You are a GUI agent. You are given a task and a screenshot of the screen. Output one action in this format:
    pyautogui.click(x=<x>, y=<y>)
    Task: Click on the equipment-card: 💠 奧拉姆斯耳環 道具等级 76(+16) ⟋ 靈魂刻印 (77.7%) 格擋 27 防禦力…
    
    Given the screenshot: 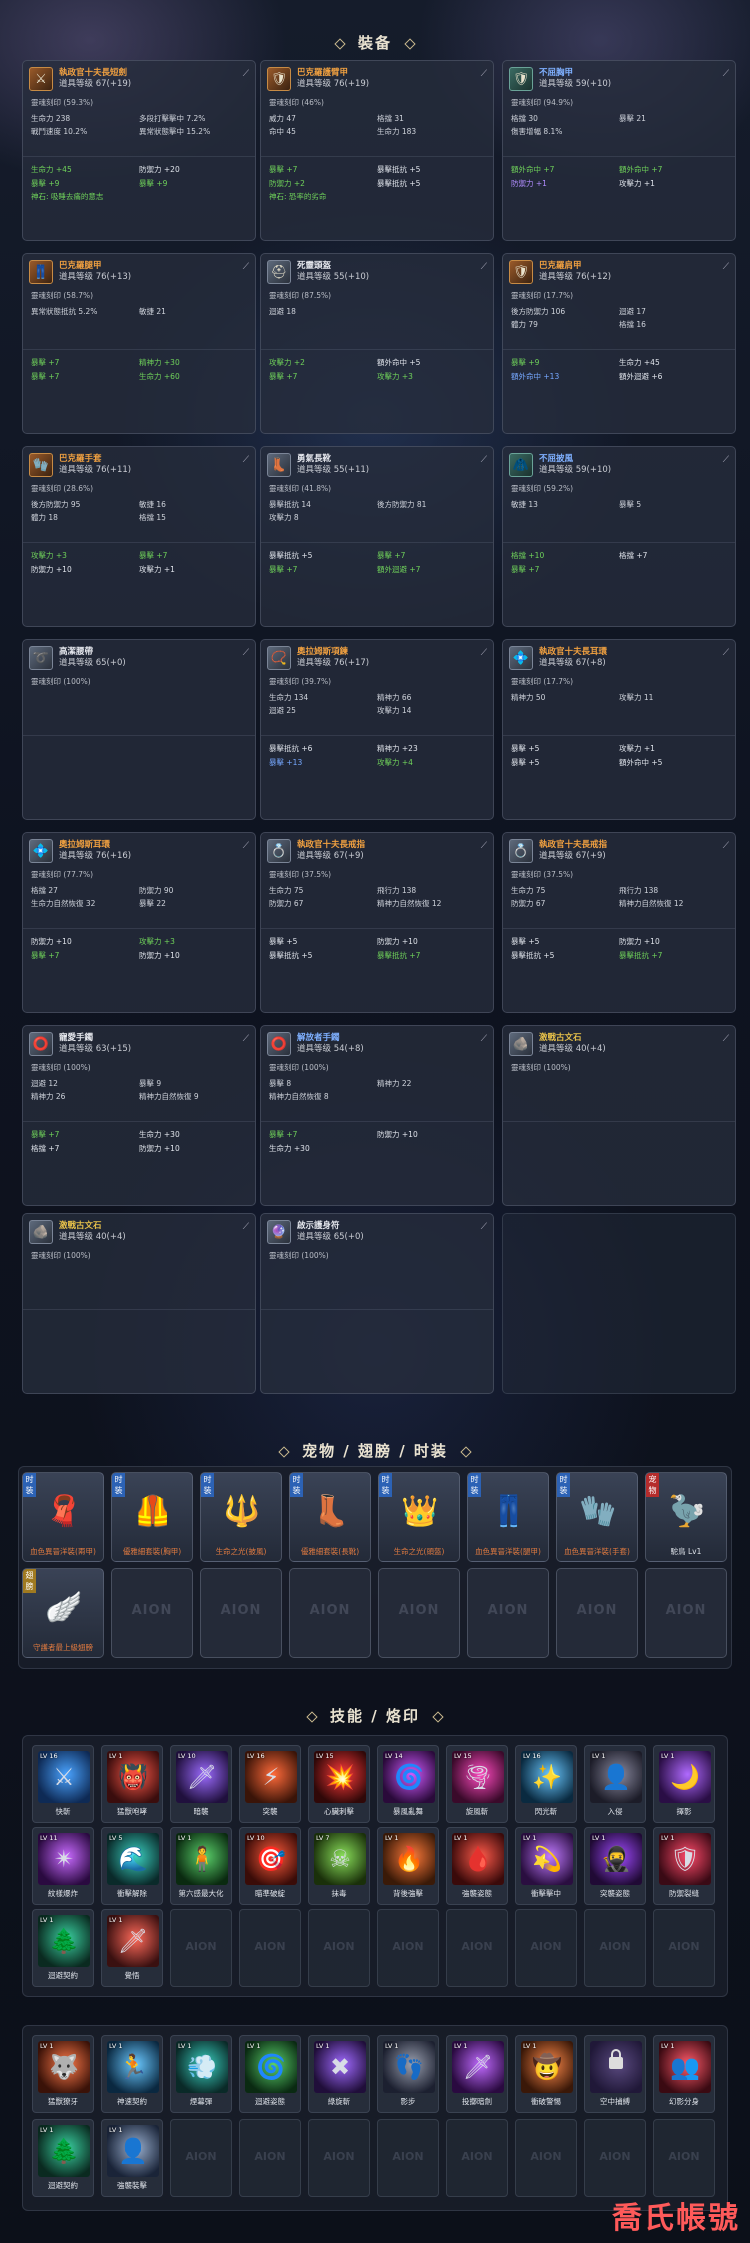 What is the action you would take?
    pyautogui.click(x=139, y=922)
    